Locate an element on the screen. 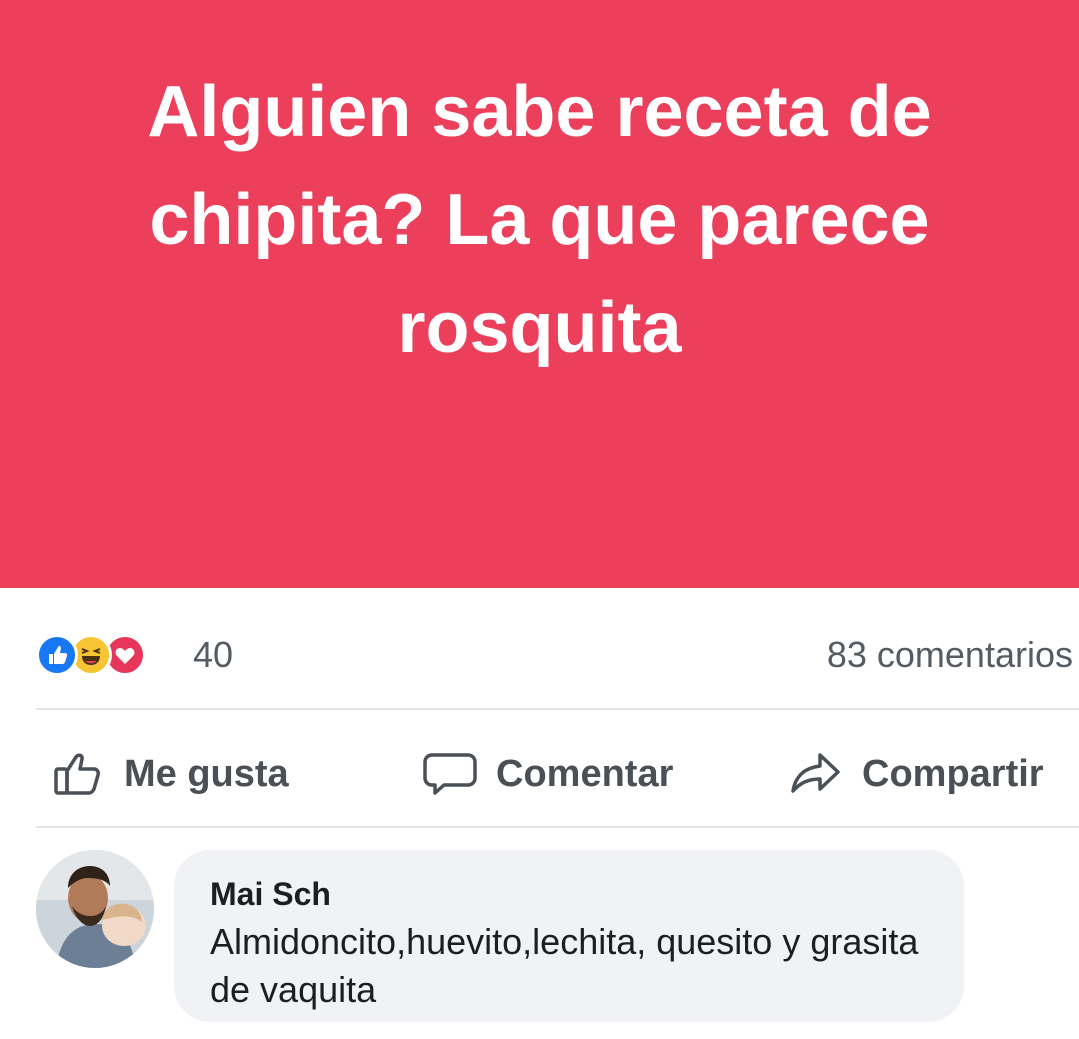 The image size is (1079, 1039). share-arrow-icon is located at coordinates (816, 774).